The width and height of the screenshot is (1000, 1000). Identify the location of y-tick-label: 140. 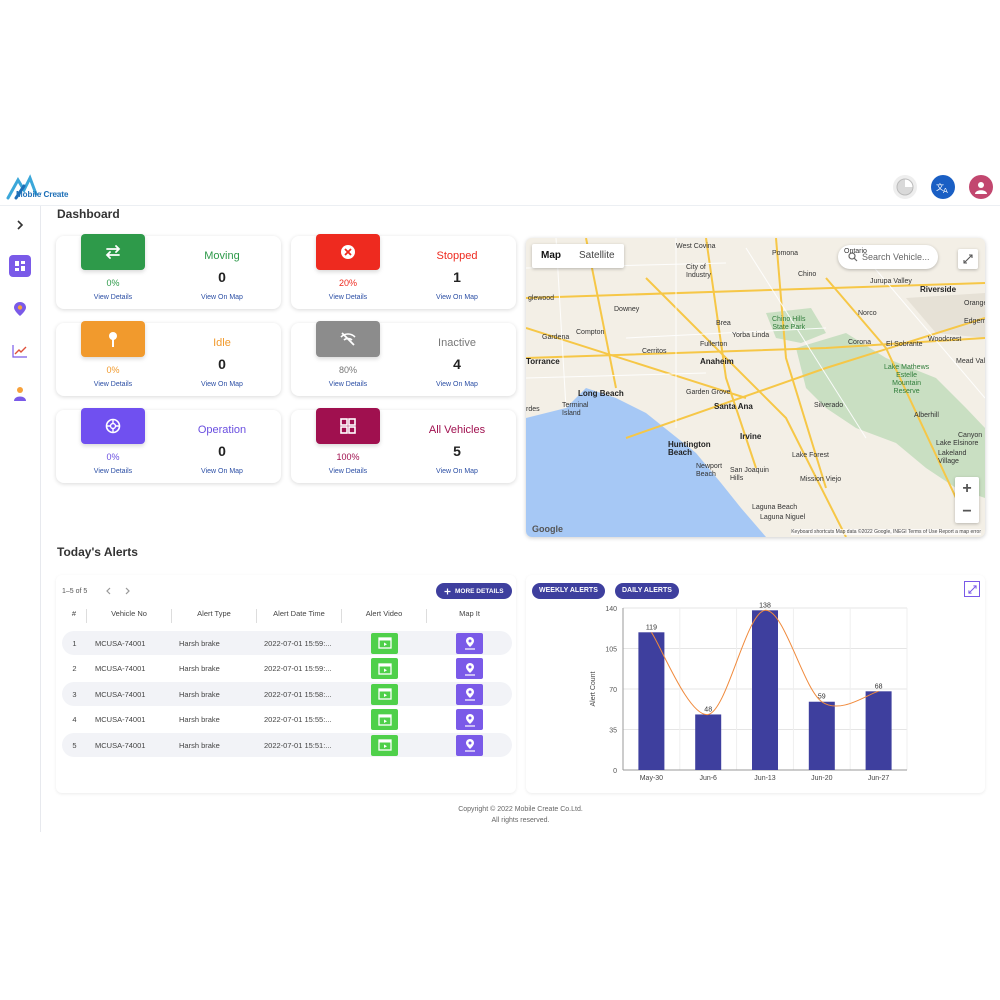
(611, 609).